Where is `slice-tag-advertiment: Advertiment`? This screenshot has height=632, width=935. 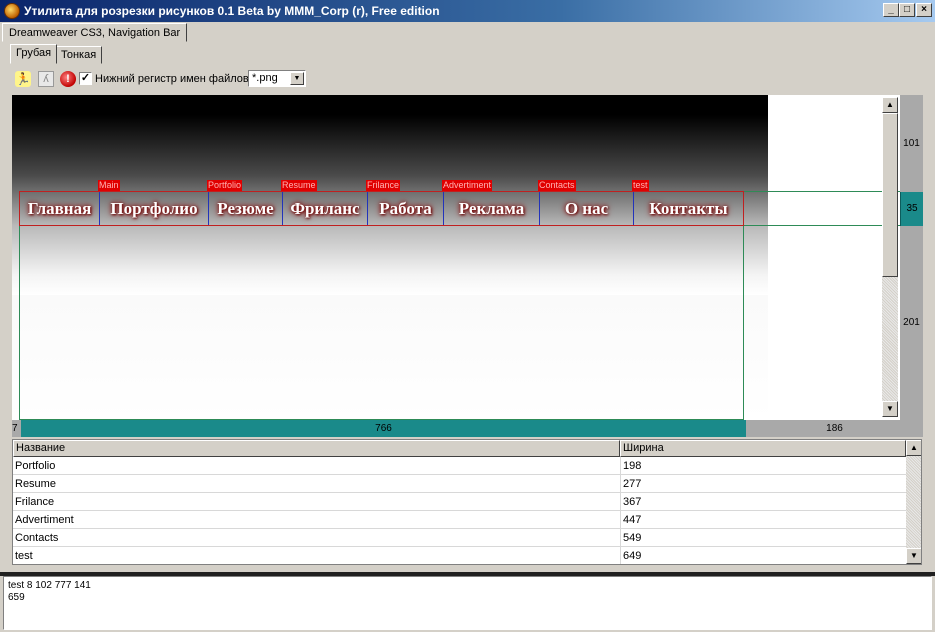 slice-tag-advertiment: Advertiment is located at coordinates (467, 185).